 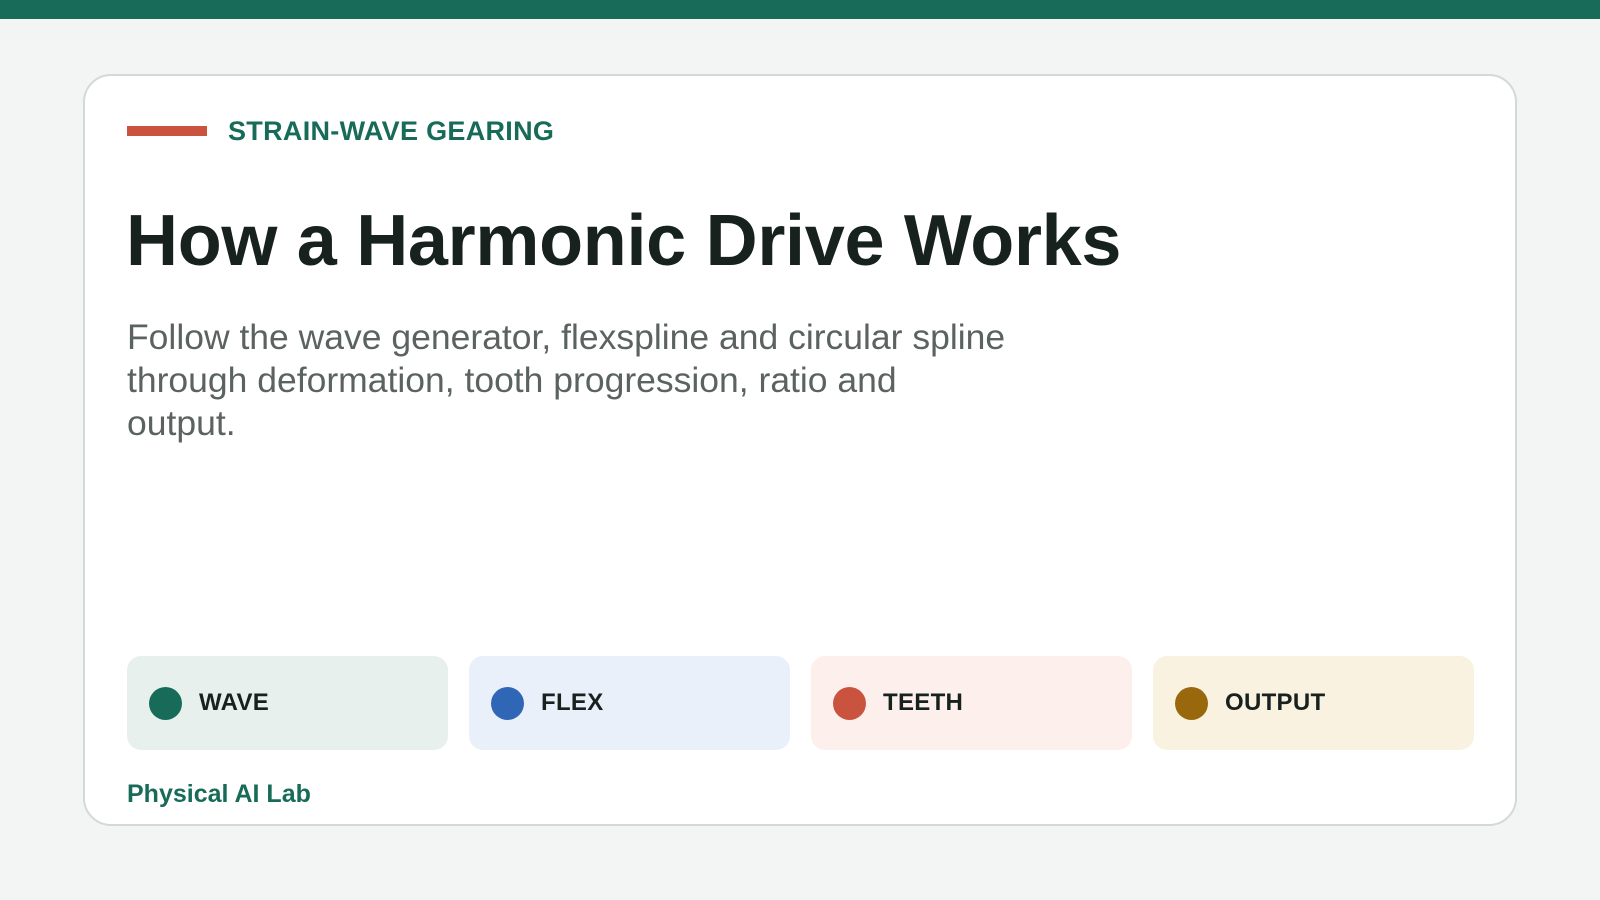 What do you see at coordinates (923, 702) in the screenshot?
I see `chip-label: TEETH` at bounding box center [923, 702].